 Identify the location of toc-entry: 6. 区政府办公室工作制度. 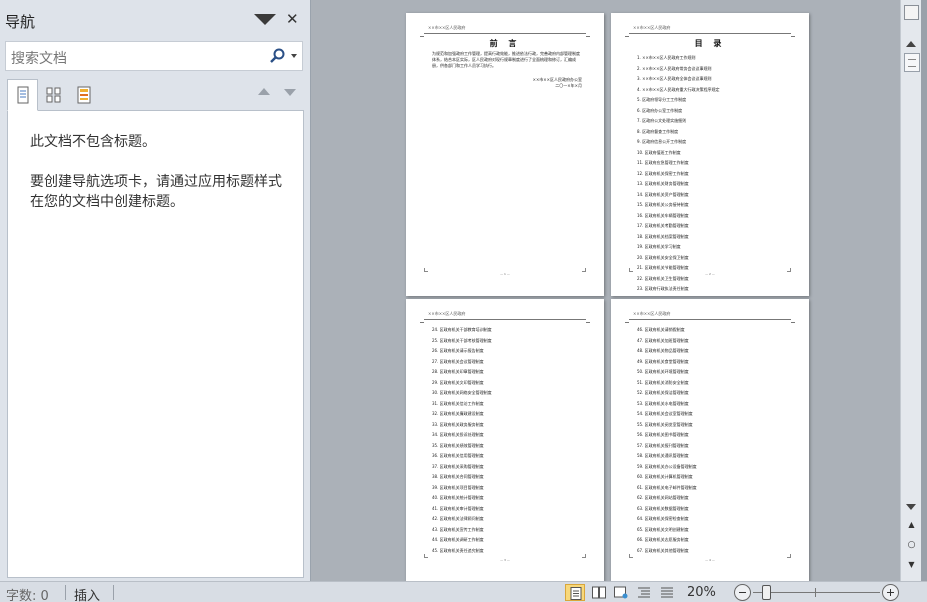
(660, 110).